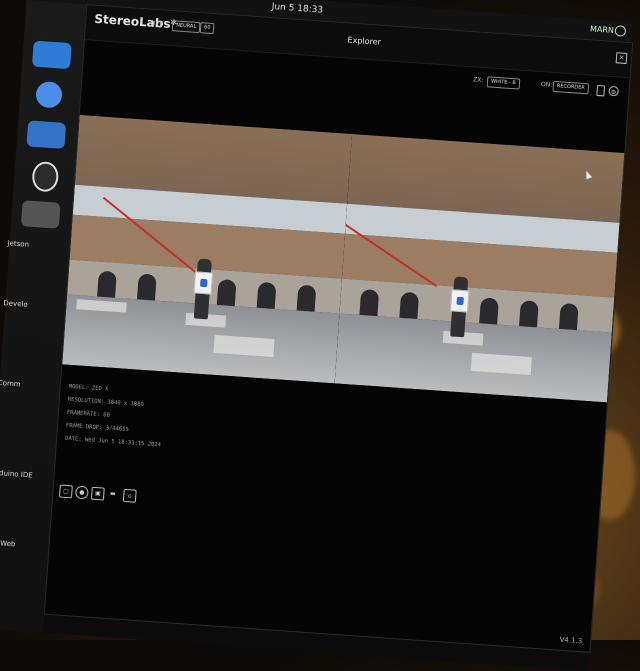 The image size is (640, 671). I want to click on dock-label: Develo, so click(15, 304).